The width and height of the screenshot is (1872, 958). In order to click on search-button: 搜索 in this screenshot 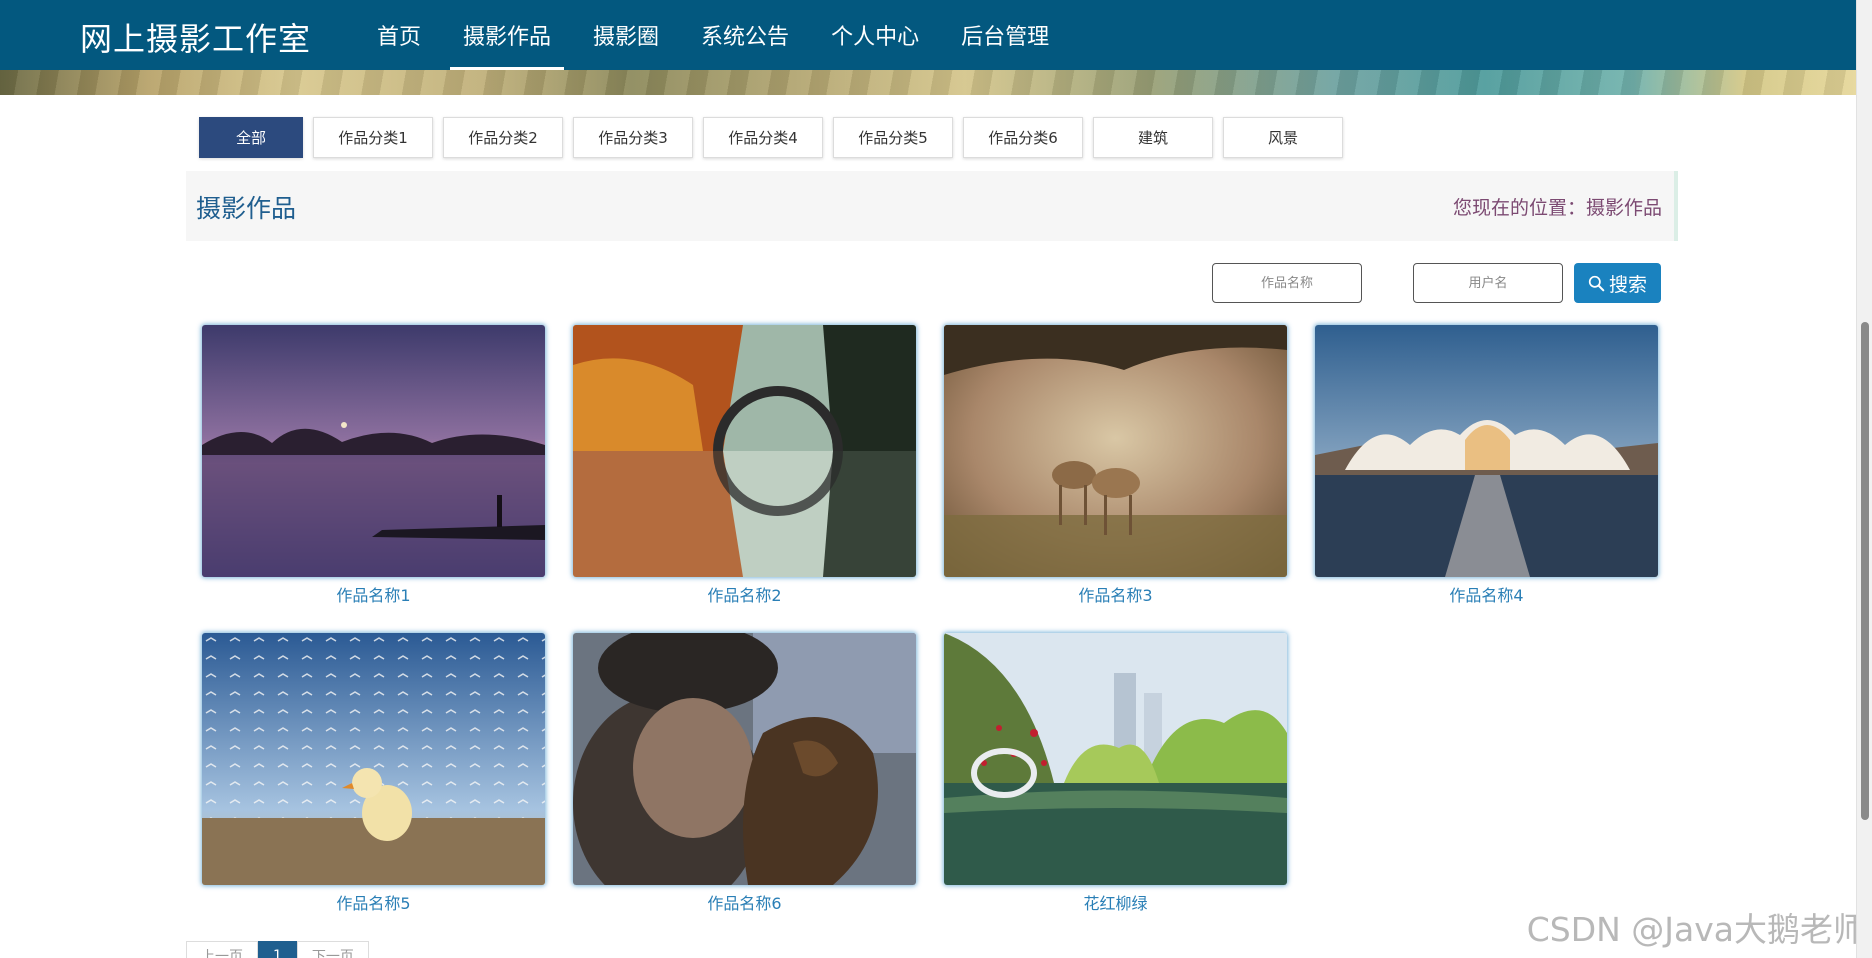, I will do `click(1617, 283)`.